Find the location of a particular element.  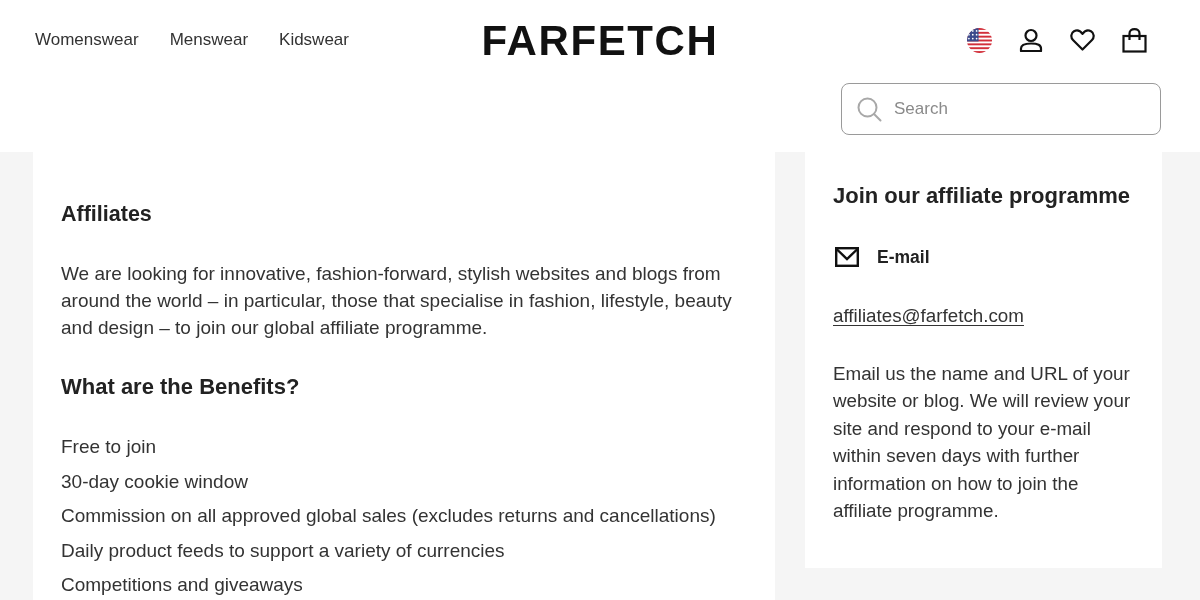

nav-link: Kidswear is located at coordinates (314, 40).